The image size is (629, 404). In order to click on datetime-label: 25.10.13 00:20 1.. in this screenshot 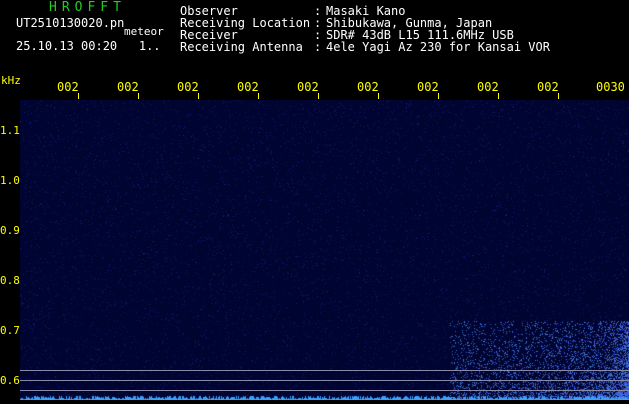, I will do `click(88, 46)`.